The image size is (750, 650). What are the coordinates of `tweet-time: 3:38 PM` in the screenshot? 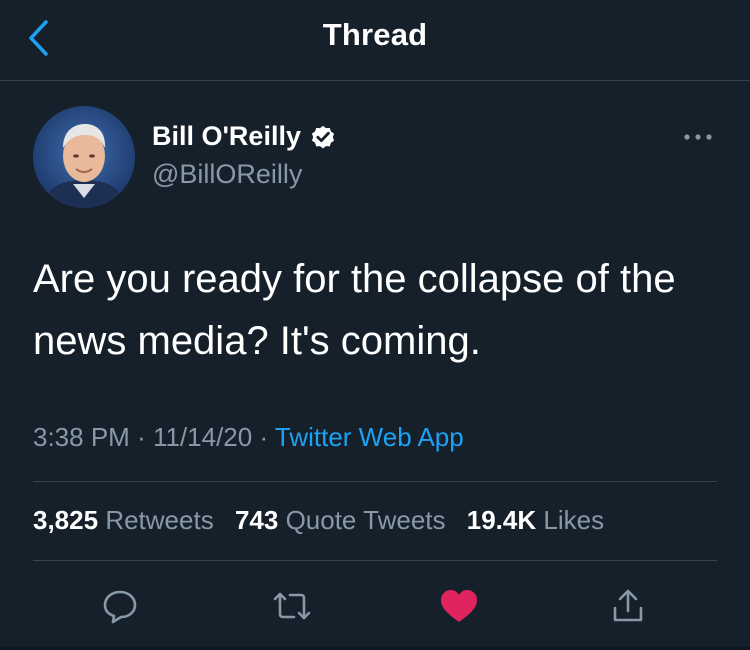 It's located at (81, 437).